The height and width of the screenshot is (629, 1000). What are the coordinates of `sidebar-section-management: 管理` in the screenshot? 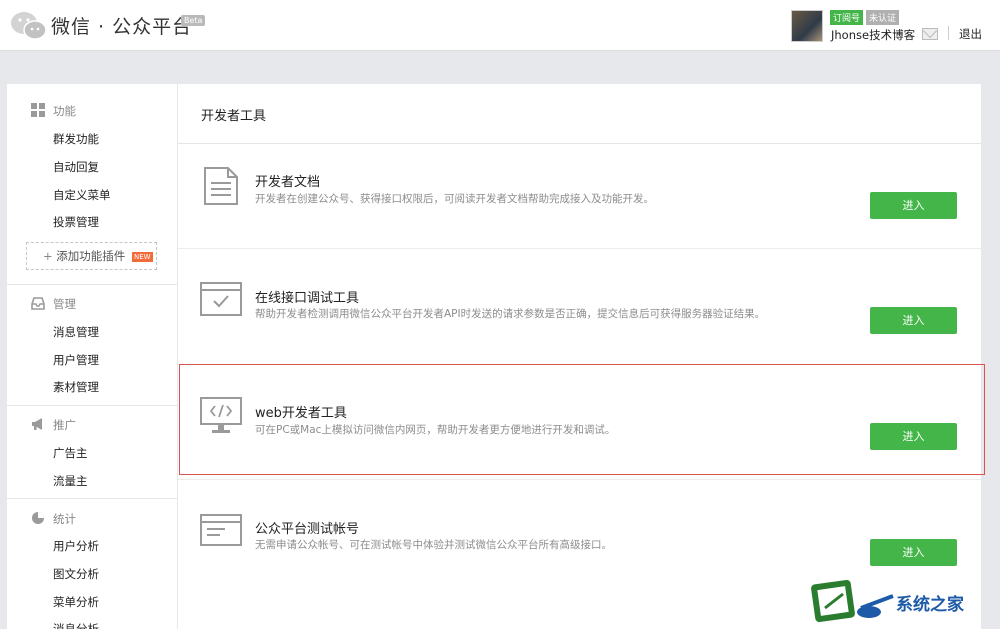 It's located at (64, 304).